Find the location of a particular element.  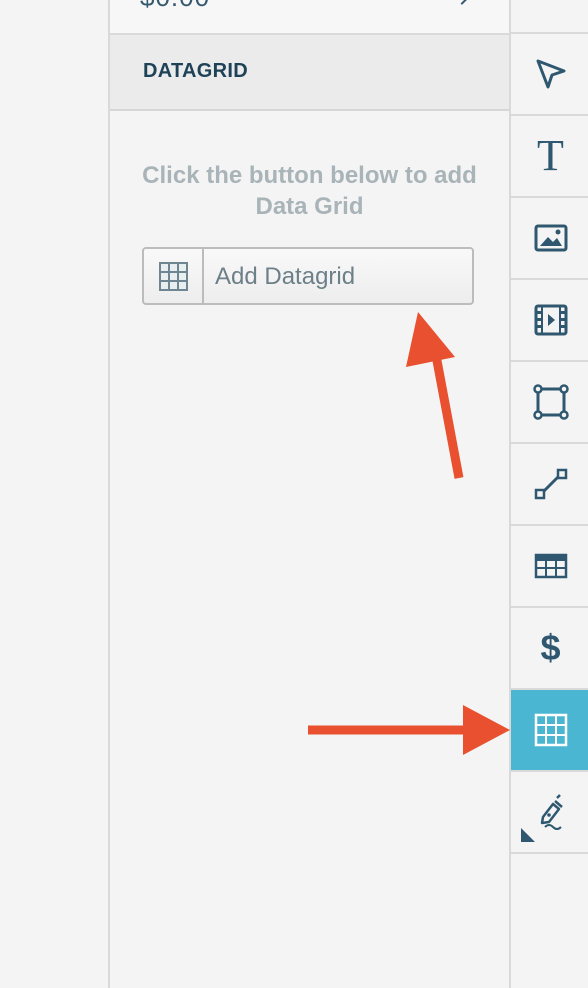

section-header: DATAGRID is located at coordinates (309, 73).